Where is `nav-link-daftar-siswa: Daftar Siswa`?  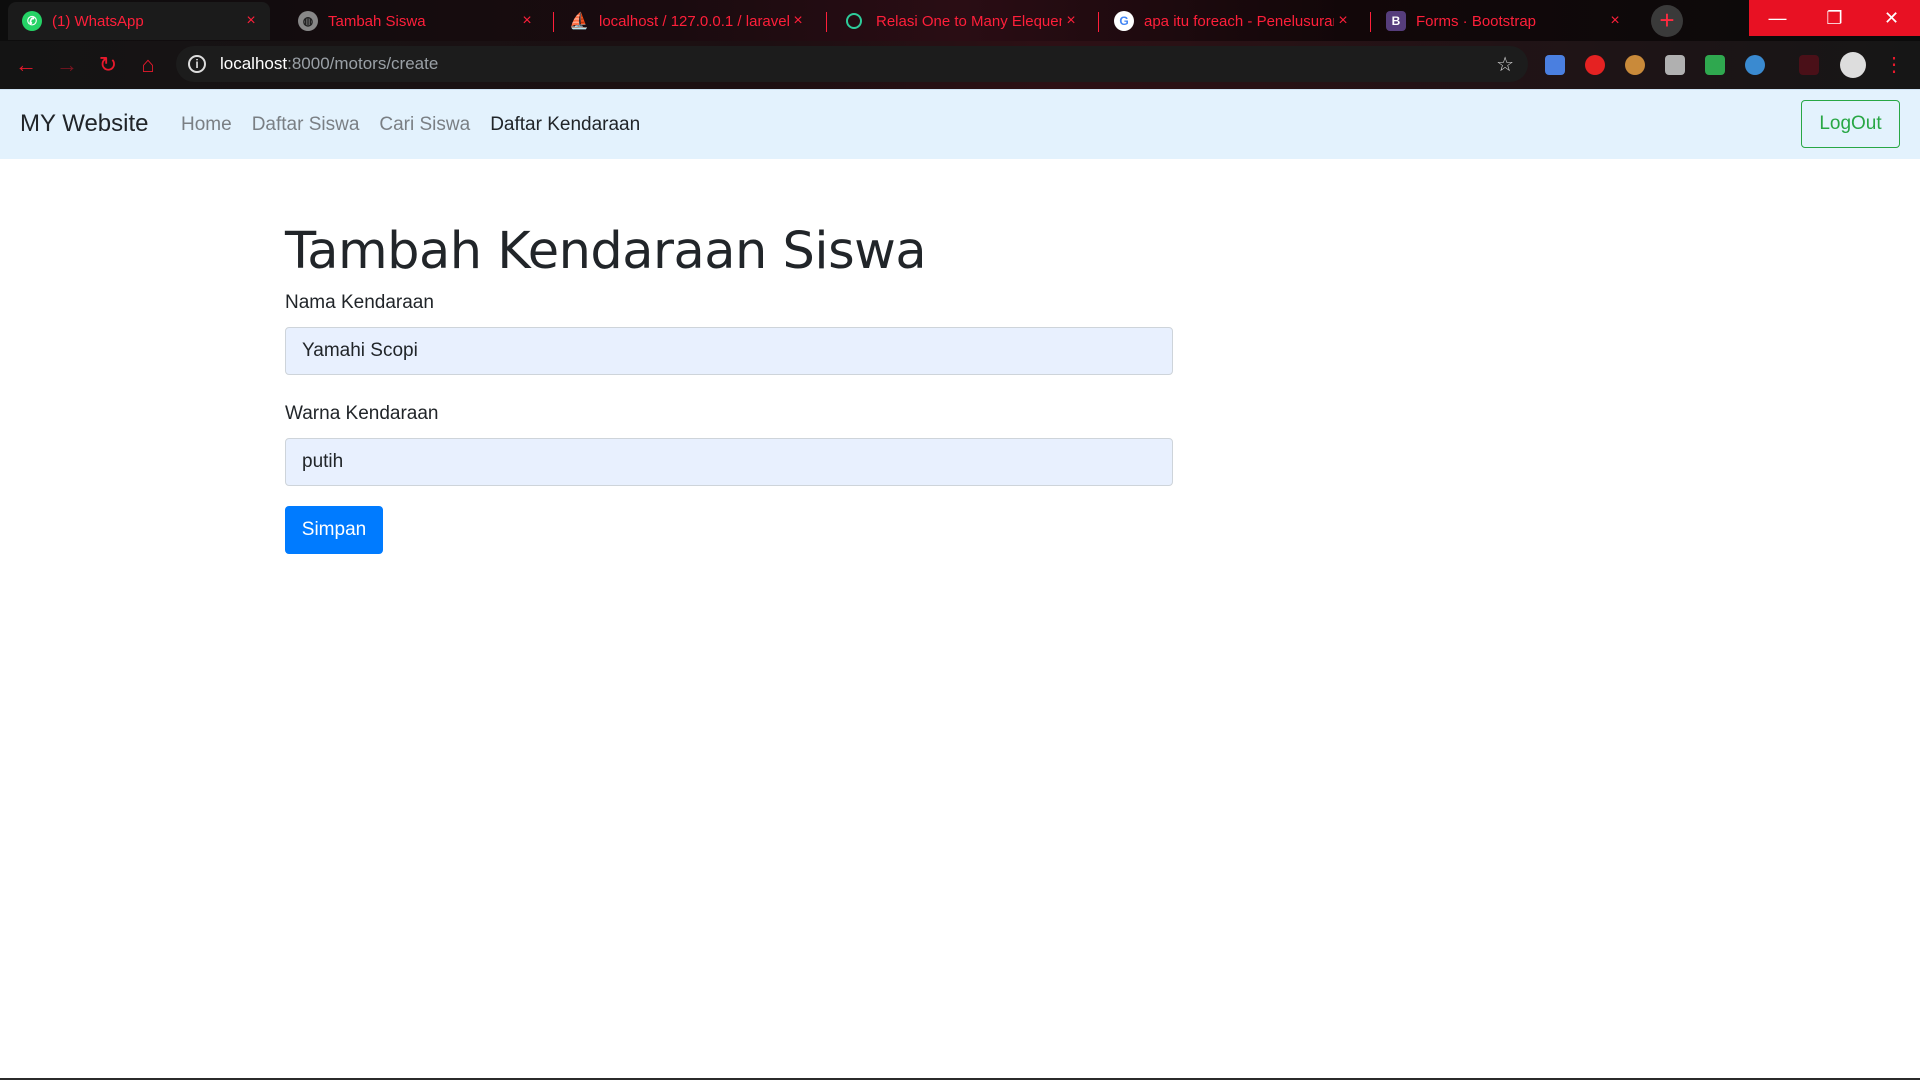 nav-link-daftar-siswa: Daftar Siswa is located at coordinates (306, 125).